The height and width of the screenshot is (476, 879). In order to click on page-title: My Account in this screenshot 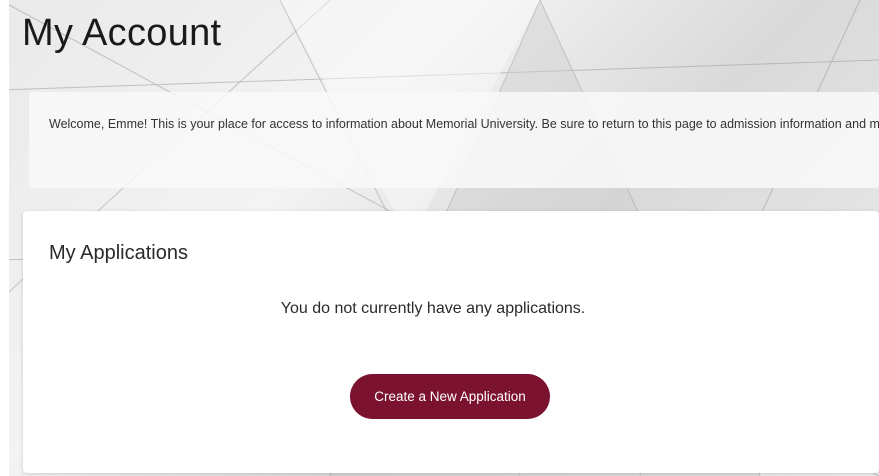, I will do `click(122, 33)`.